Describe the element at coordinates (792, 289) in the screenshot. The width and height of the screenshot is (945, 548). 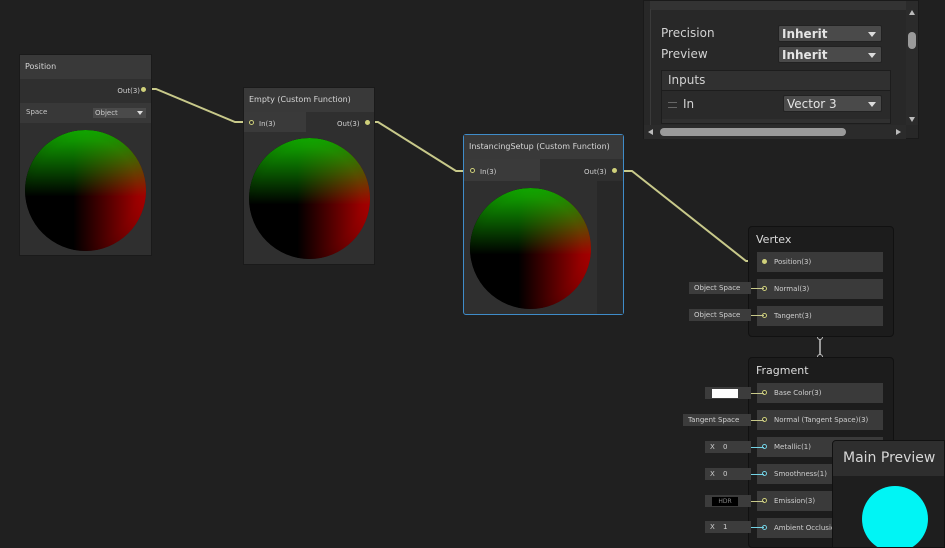
I see `slot-label: Normal(3)` at that location.